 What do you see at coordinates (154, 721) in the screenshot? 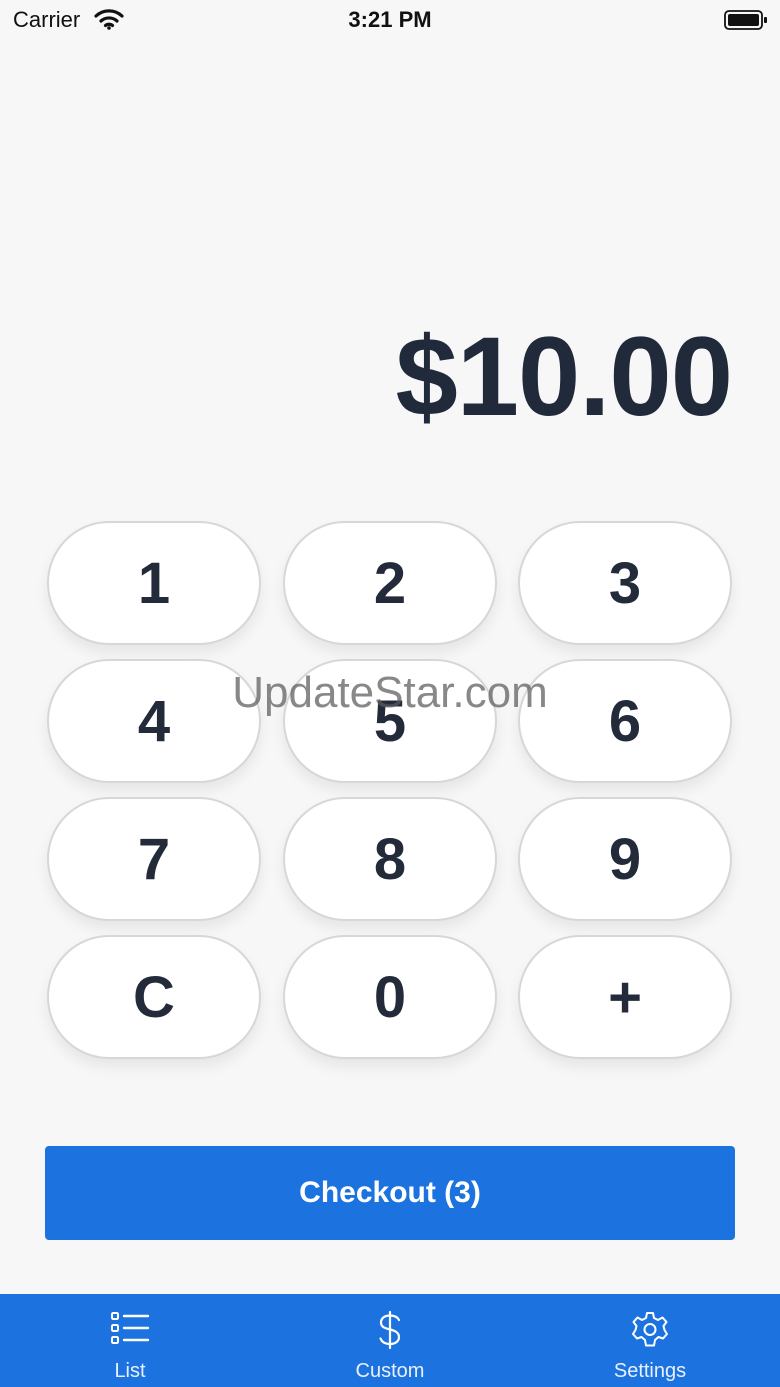
I see `key-4: 4` at bounding box center [154, 721].